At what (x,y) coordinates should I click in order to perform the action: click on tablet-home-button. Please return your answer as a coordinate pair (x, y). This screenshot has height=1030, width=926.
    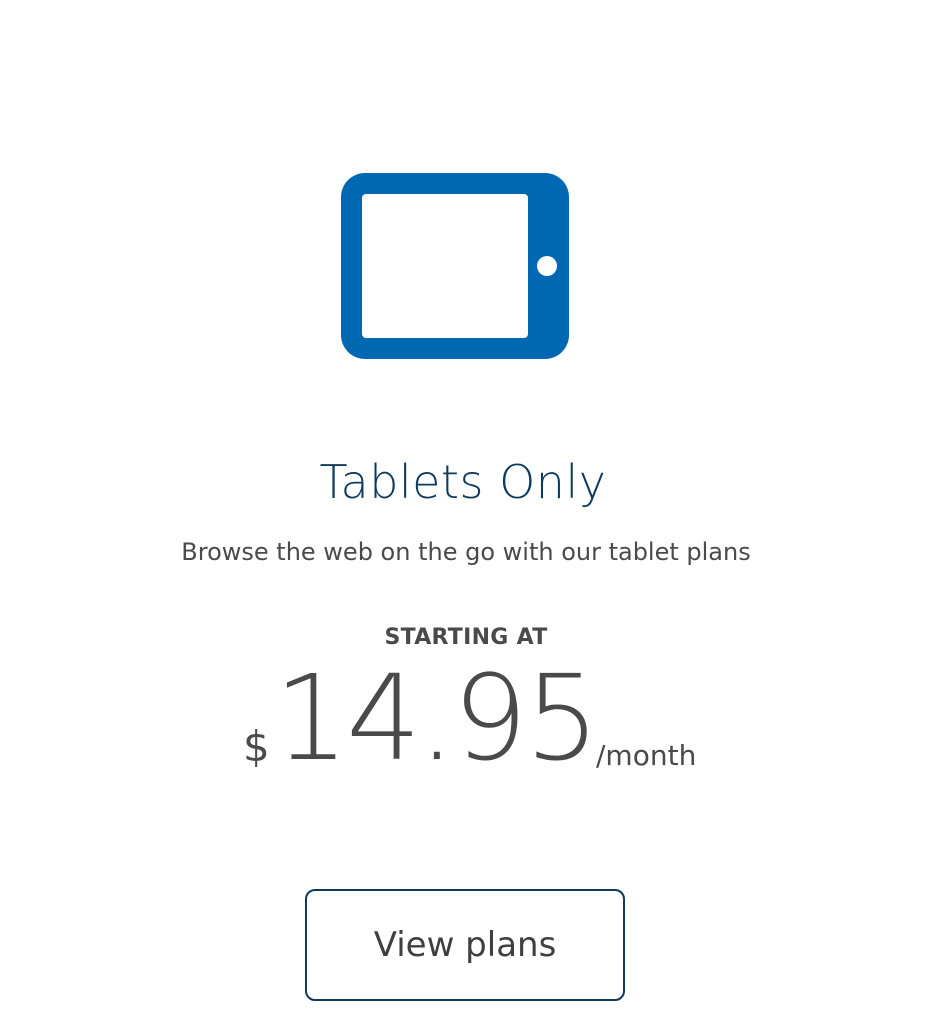
    Looking at the image, I should click on (547, 266).